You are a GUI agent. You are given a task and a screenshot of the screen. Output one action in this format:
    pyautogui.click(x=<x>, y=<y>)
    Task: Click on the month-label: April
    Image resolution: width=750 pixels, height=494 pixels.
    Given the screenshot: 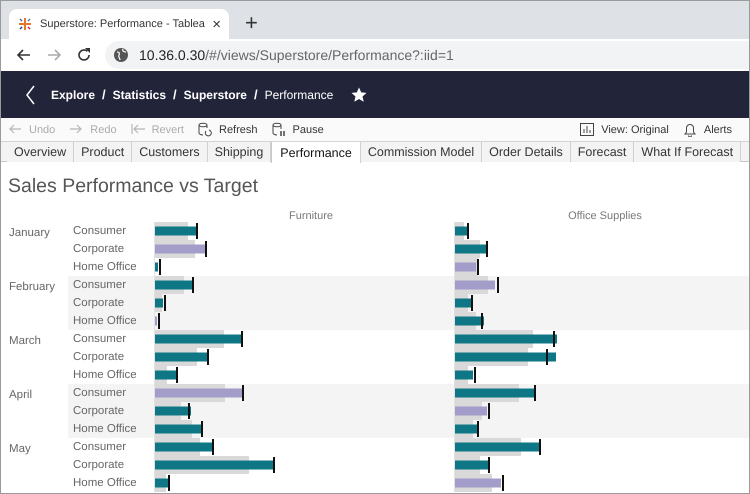 What is the action you would take?
    pyautogui.click(x=21, y=395)
    